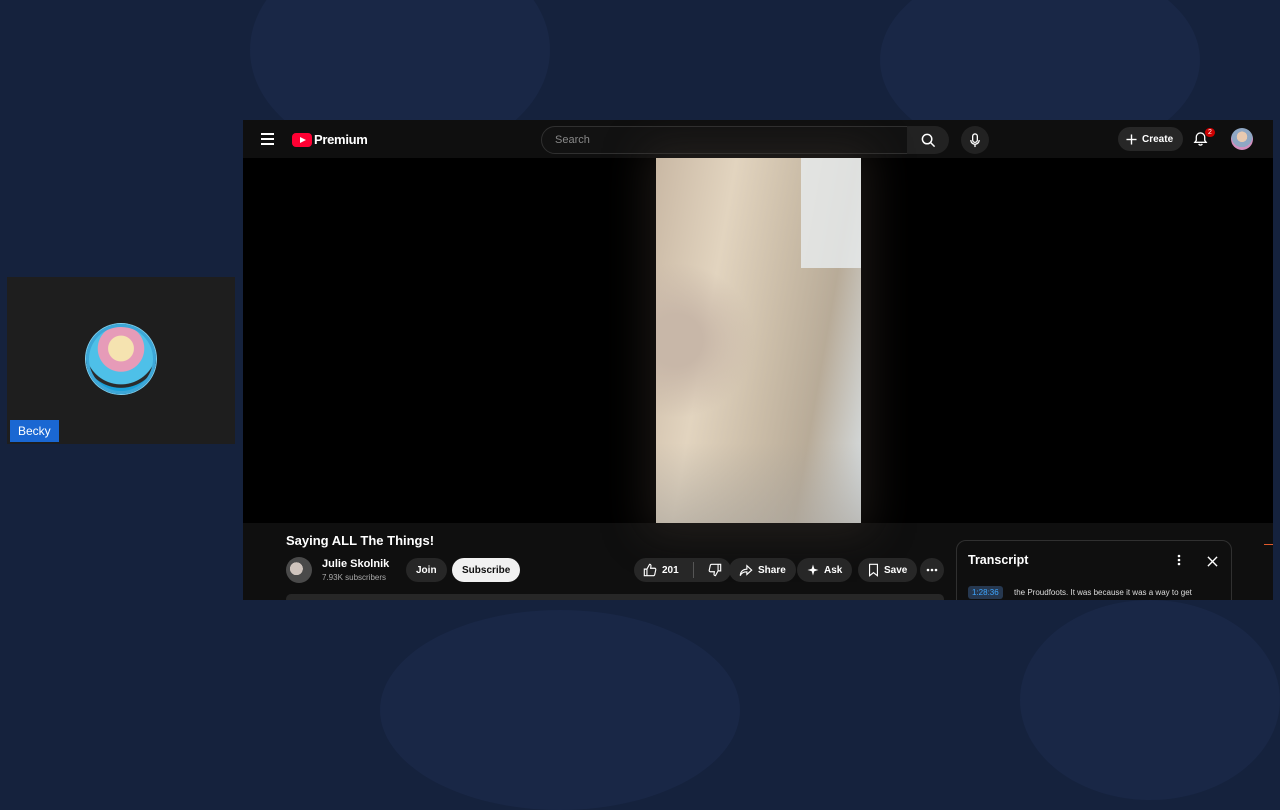  I want to click on like-button: 201, so click(661, 570).